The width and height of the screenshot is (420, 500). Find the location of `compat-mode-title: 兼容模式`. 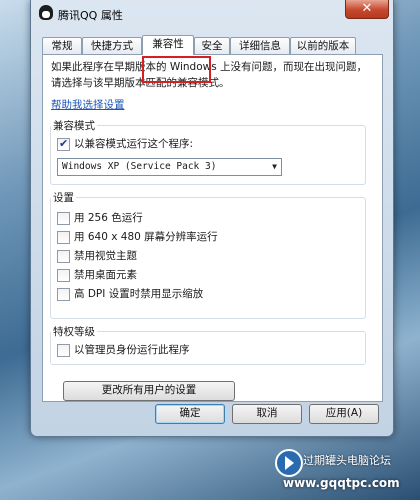

compat-mode-title: 兼容模式 is located at coordinates (74, 125).